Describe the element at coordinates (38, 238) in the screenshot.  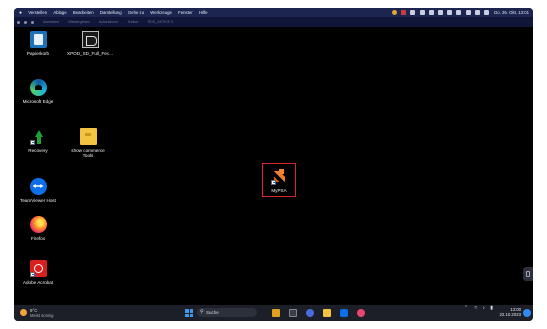
I see `desktop-icon-label: Firefox` at that location.